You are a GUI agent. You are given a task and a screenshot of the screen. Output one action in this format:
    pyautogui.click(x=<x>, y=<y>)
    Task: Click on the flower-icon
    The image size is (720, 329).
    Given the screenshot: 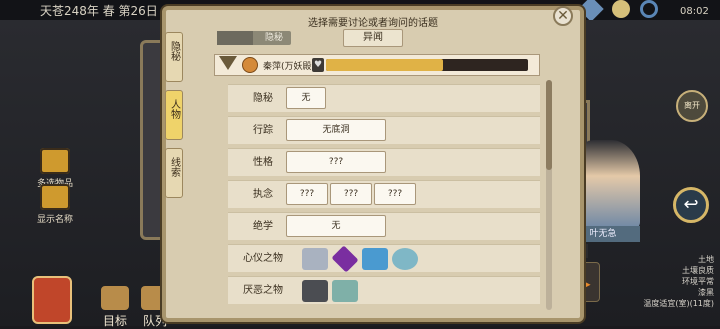 What is the action you would take?
    pyautogui.click(x=621, y=9)
    